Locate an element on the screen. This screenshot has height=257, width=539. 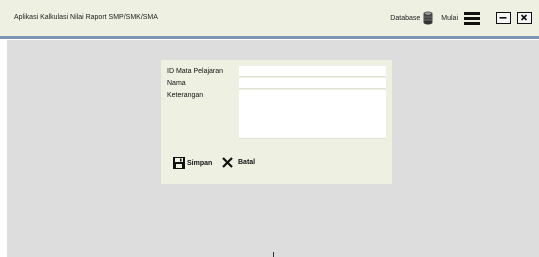
keterangan-textarea is located at coordinates (312, 114).